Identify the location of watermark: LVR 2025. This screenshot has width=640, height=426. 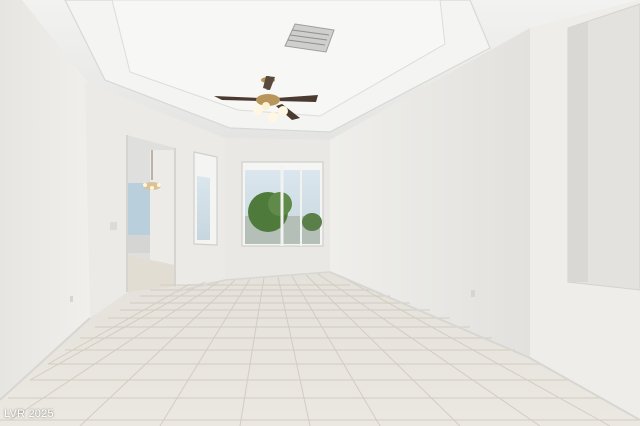
(29, 414).